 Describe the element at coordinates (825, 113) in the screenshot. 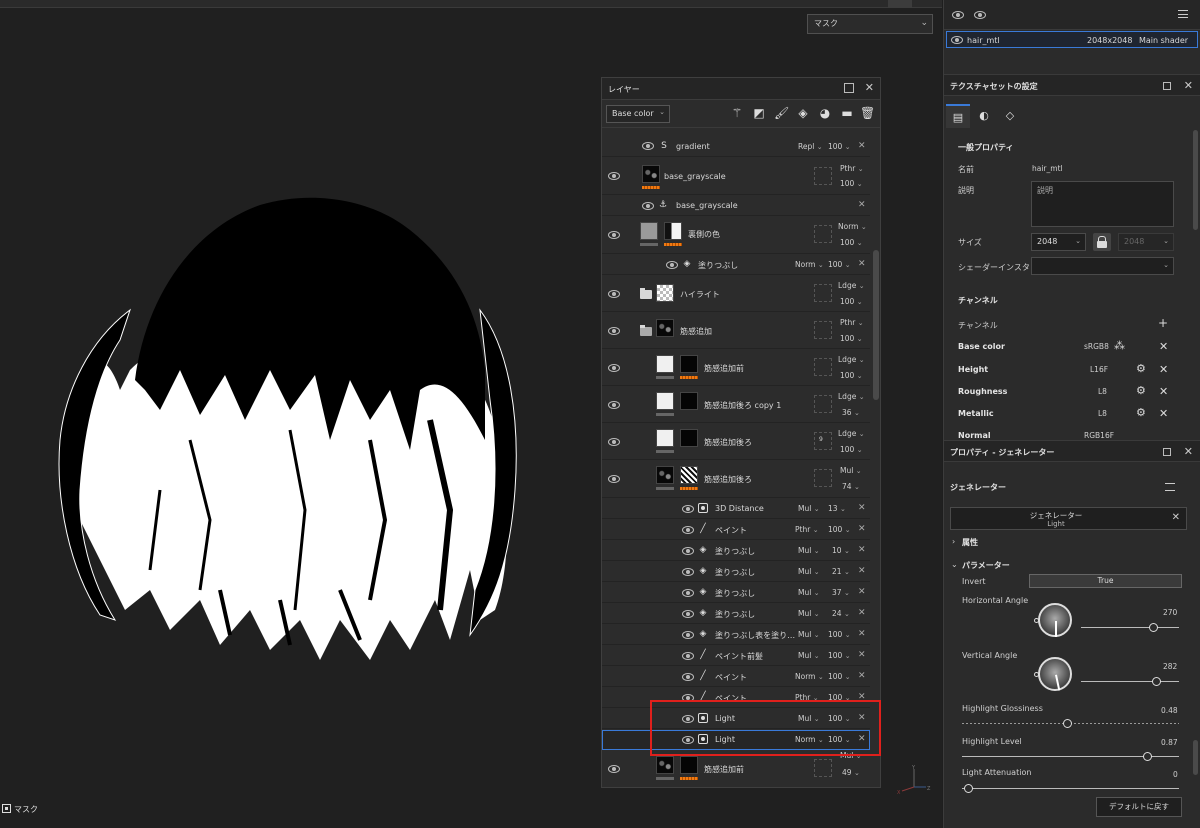

I see `mask-add-icon: ◕` at that location.